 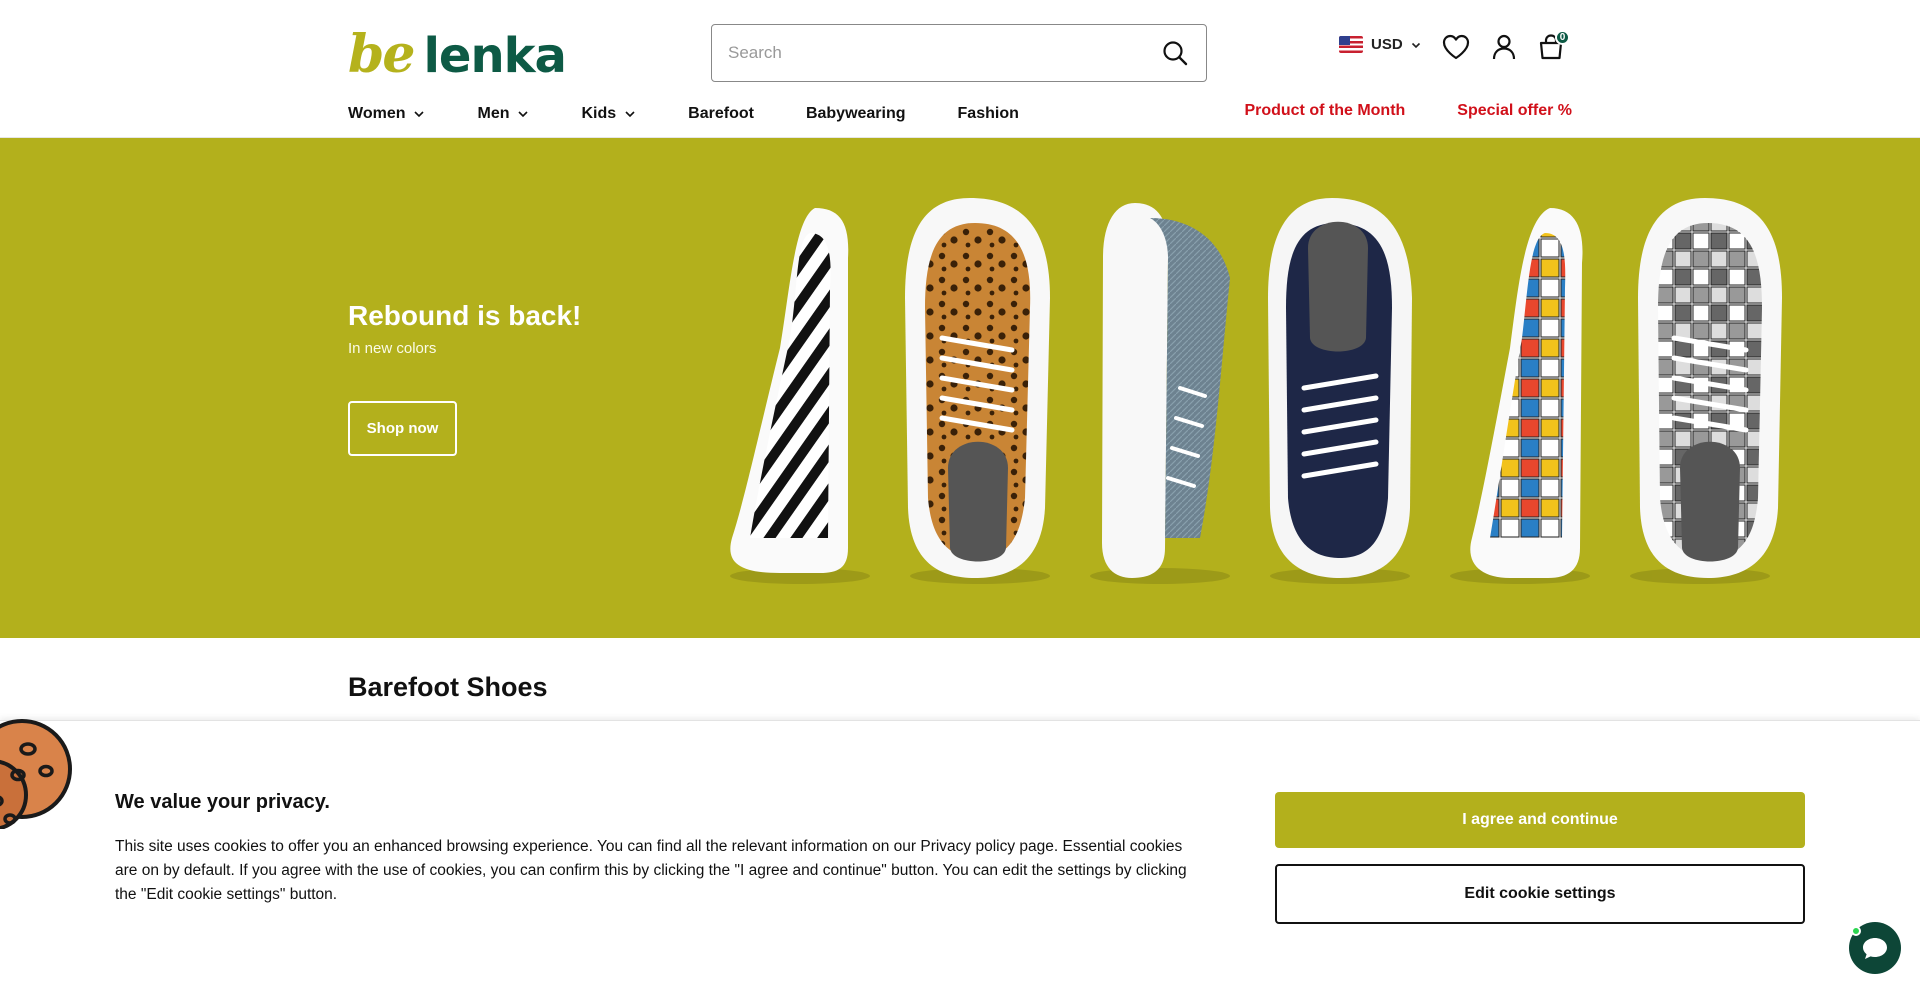 I want to click on nav-item-barefoot: Barefoot, so click(x=721, y=114).